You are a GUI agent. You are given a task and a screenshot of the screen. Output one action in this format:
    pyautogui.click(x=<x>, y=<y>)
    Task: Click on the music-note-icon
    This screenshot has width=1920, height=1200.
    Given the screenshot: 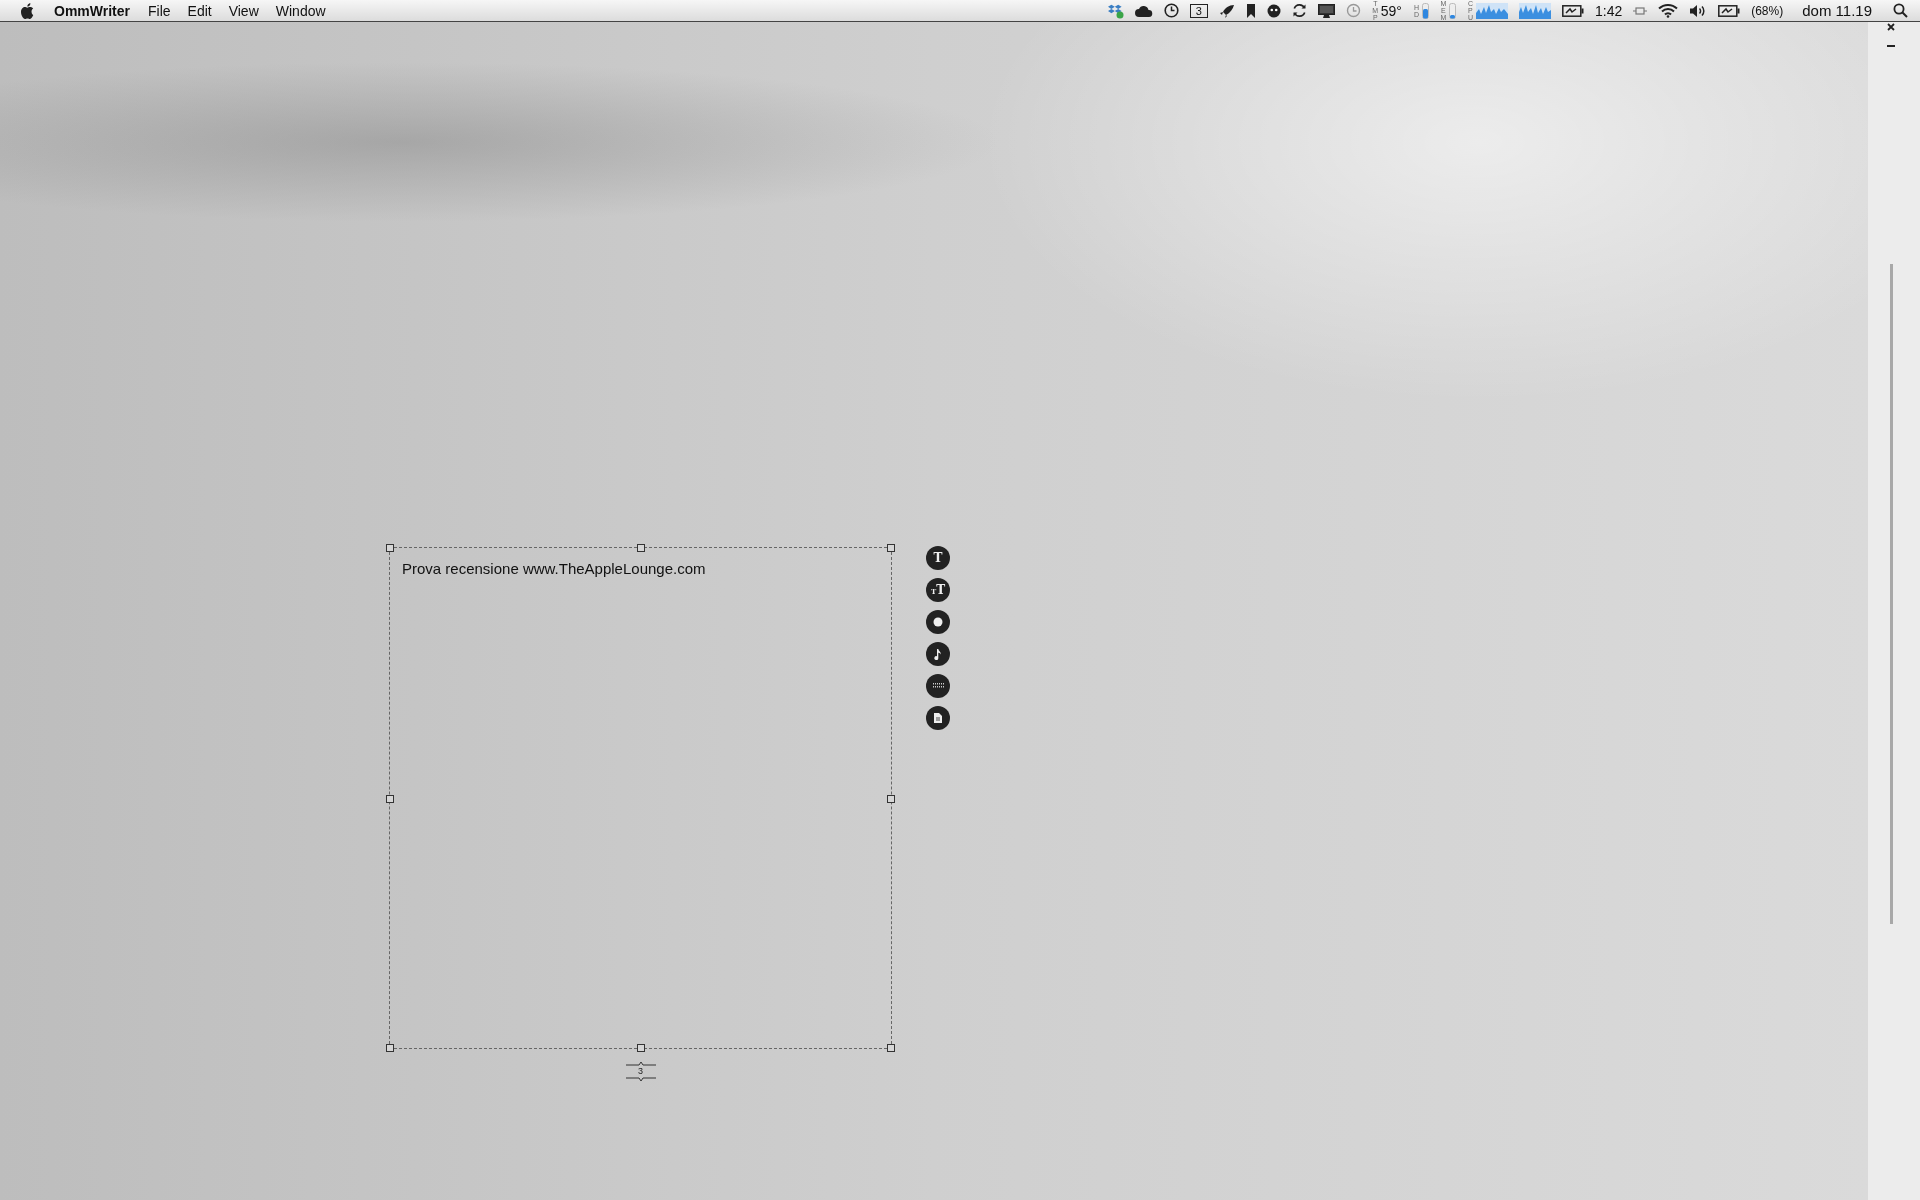 What is the action you would take?
    pyautogui.click(x=938, y=654)
    